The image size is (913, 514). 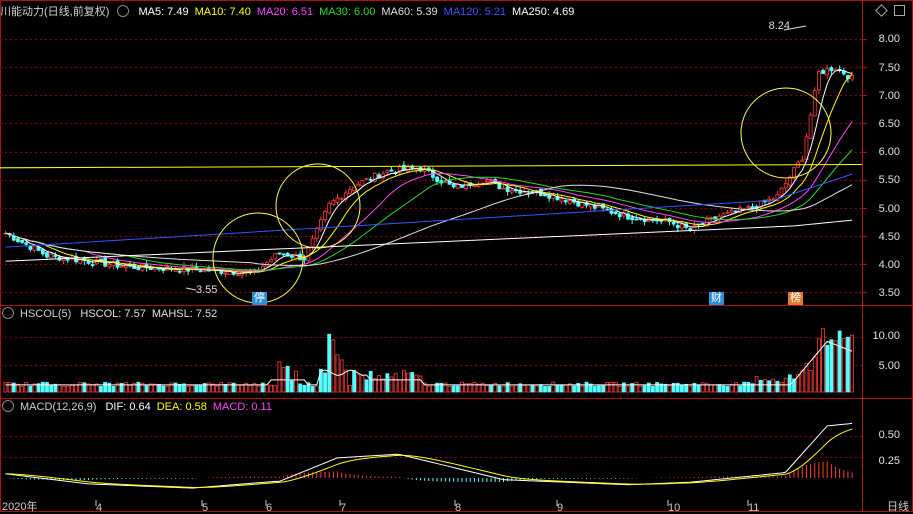 I want to click on hscol-tick: 5.00, so click(x=889, y=366).